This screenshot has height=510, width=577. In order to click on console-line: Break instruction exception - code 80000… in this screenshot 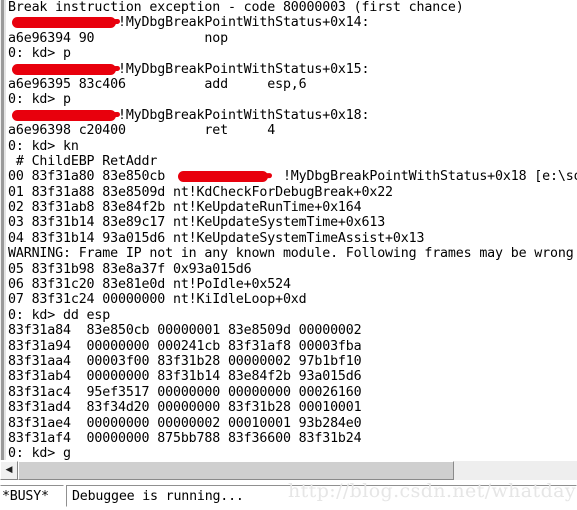, I will do `click(236, 7)`.